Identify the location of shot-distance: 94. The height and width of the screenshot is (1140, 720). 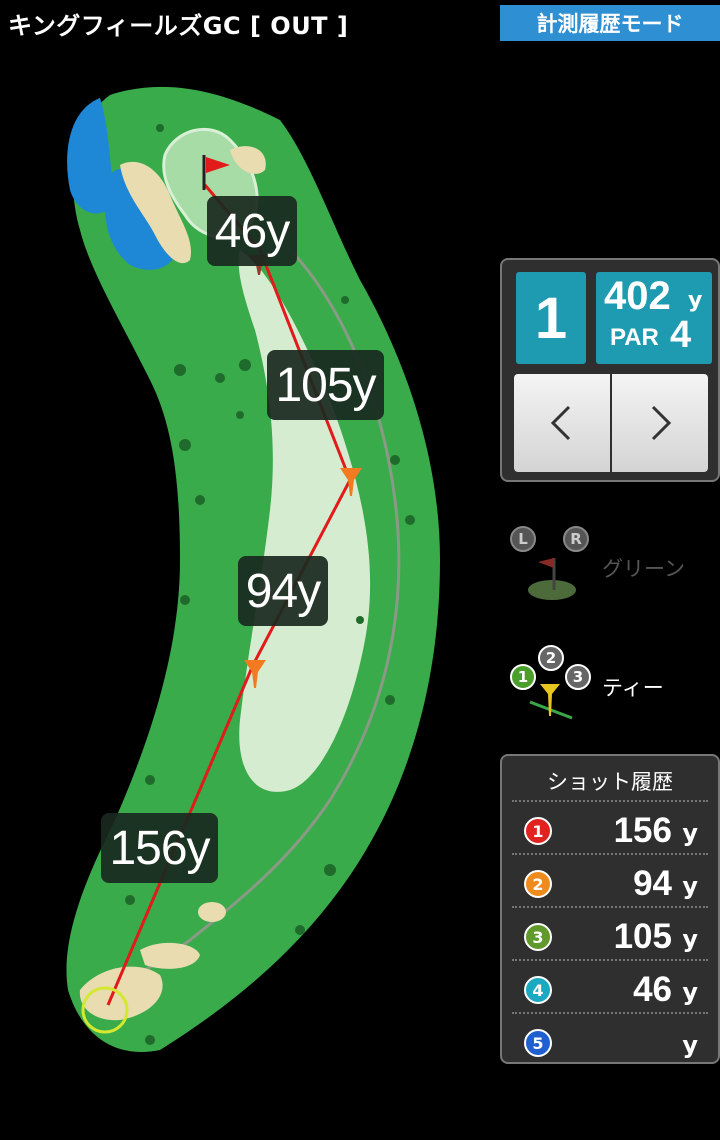
(652, 883).